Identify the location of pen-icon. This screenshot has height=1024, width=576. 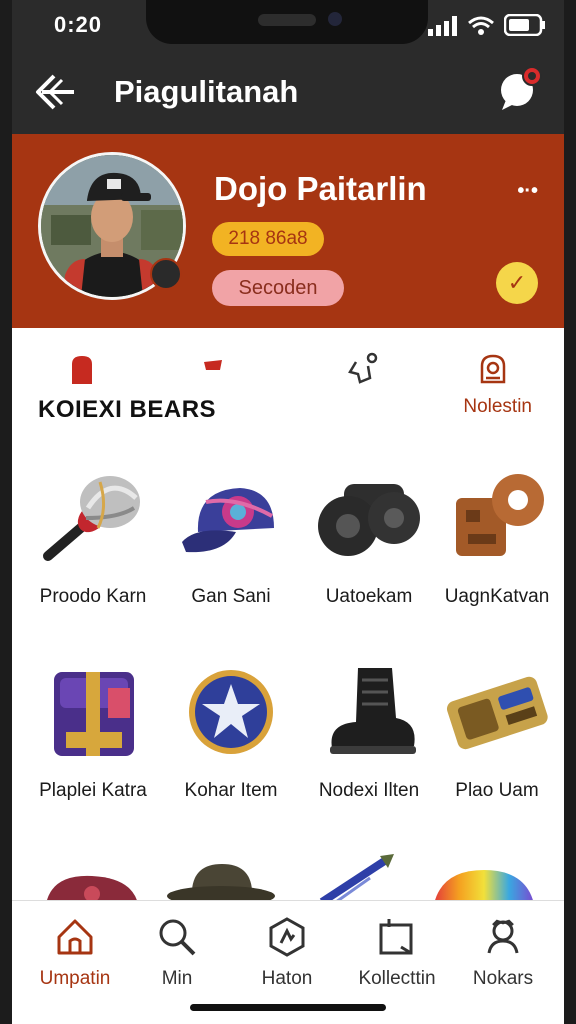
(356, 879).